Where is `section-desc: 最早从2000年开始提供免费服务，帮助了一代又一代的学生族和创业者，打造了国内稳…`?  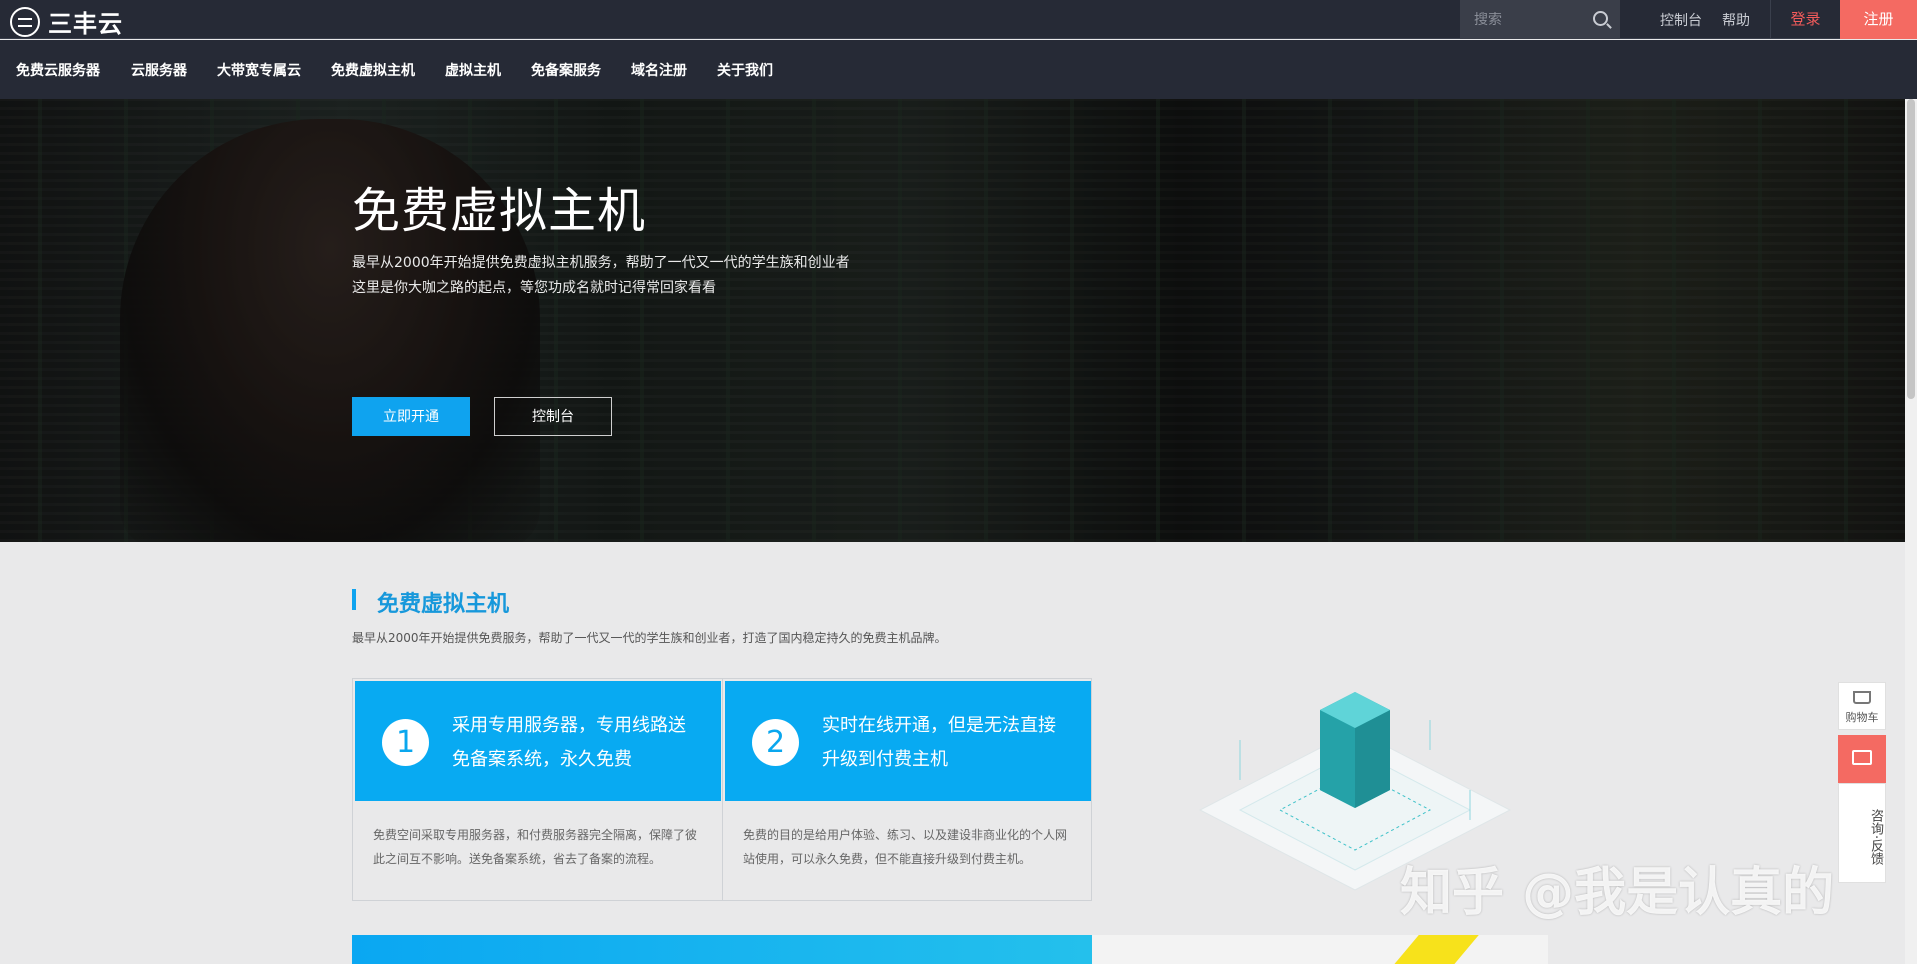 section-desc: 最早从2000年开始提供免费服务，帮助了一代又一代的学生族和创业者，打造了国内稳… is located at coordinates (649, 638).